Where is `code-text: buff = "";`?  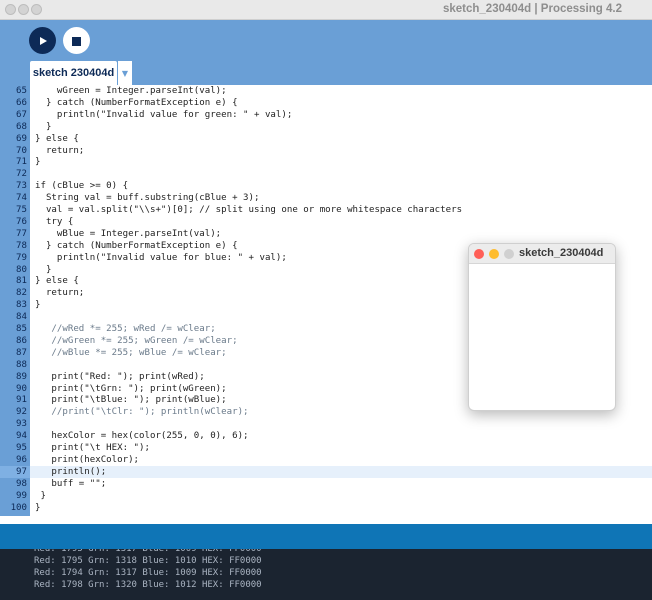 code-text: buff = ""; is located at coordinates (71, 483).